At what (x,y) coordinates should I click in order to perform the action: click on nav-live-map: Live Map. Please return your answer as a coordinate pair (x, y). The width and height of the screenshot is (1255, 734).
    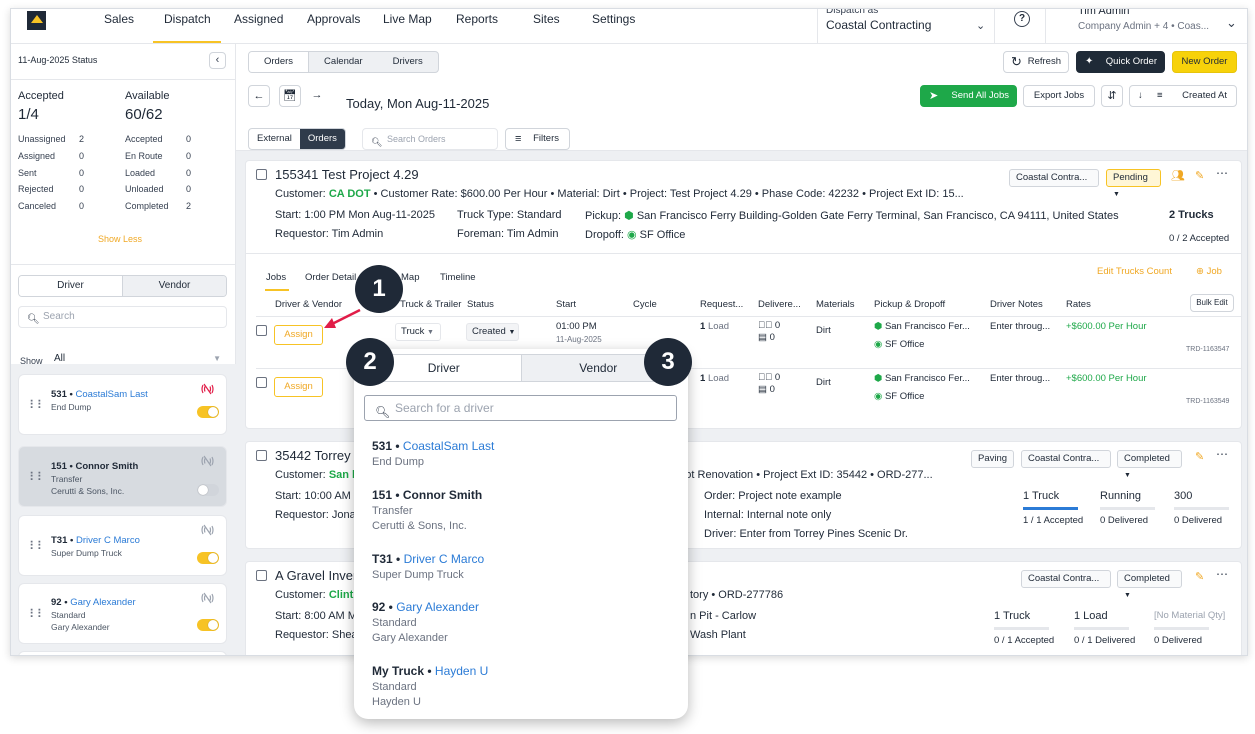
    Looking at the image, I should click on (407, 19).